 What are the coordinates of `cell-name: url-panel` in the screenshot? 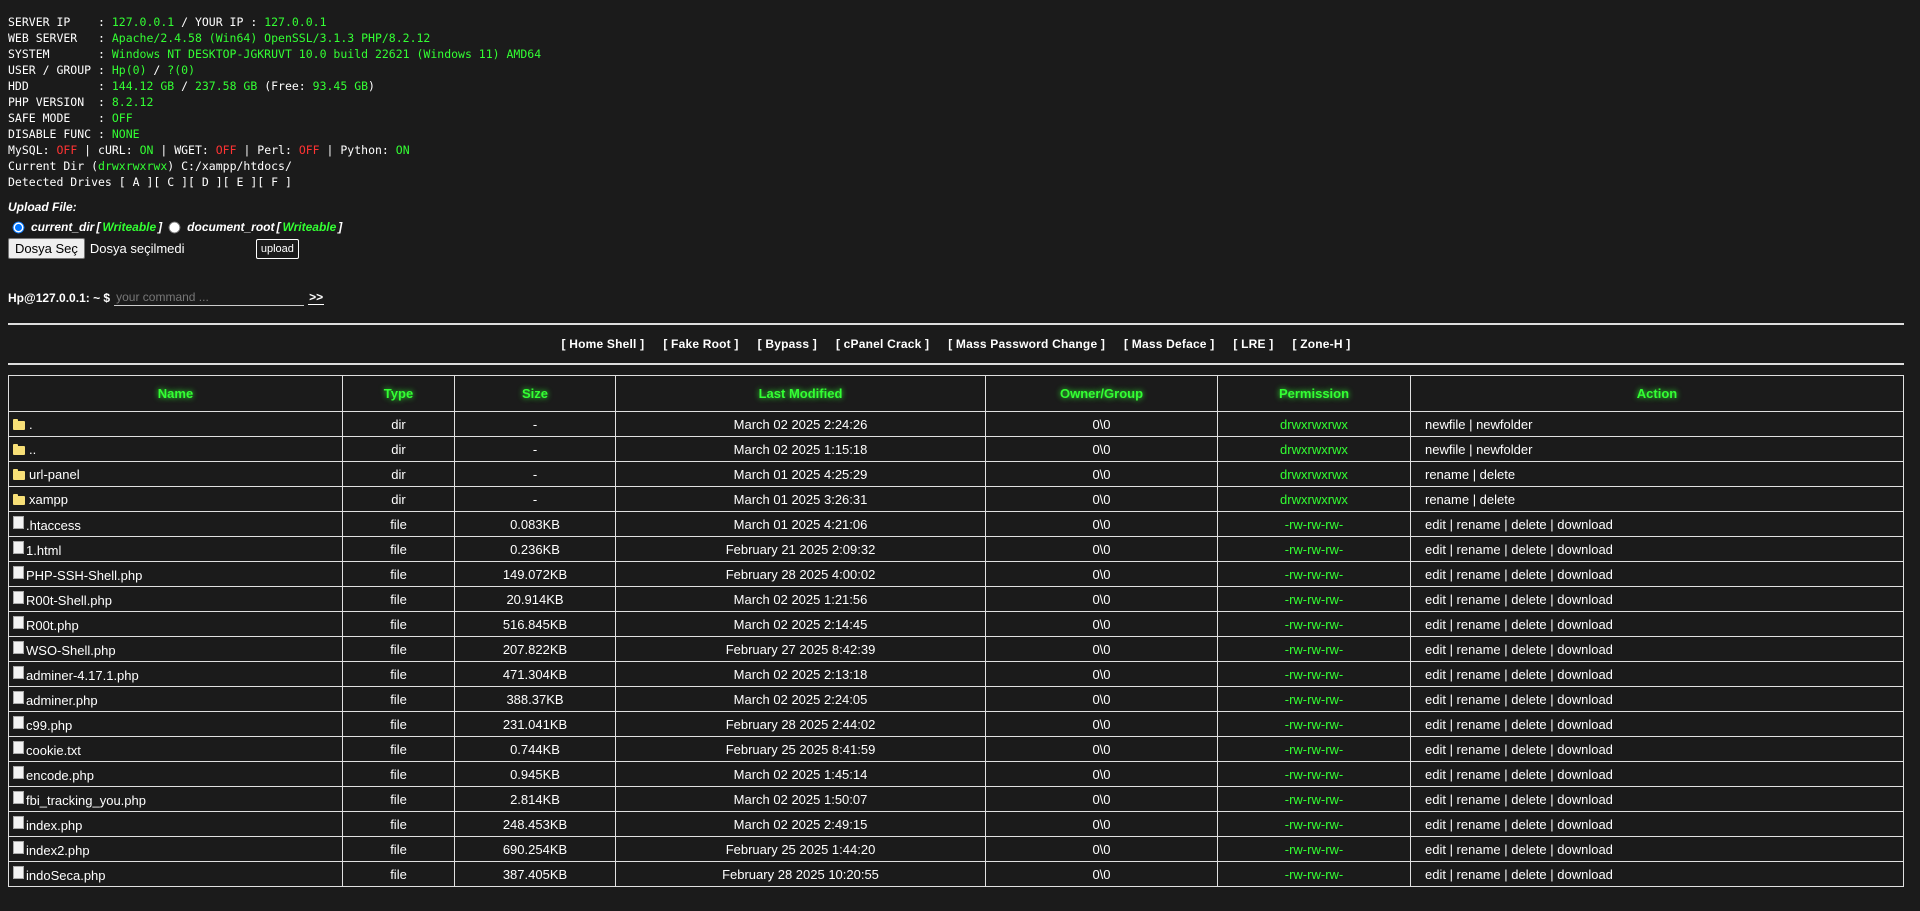 It's located at (175, 474).